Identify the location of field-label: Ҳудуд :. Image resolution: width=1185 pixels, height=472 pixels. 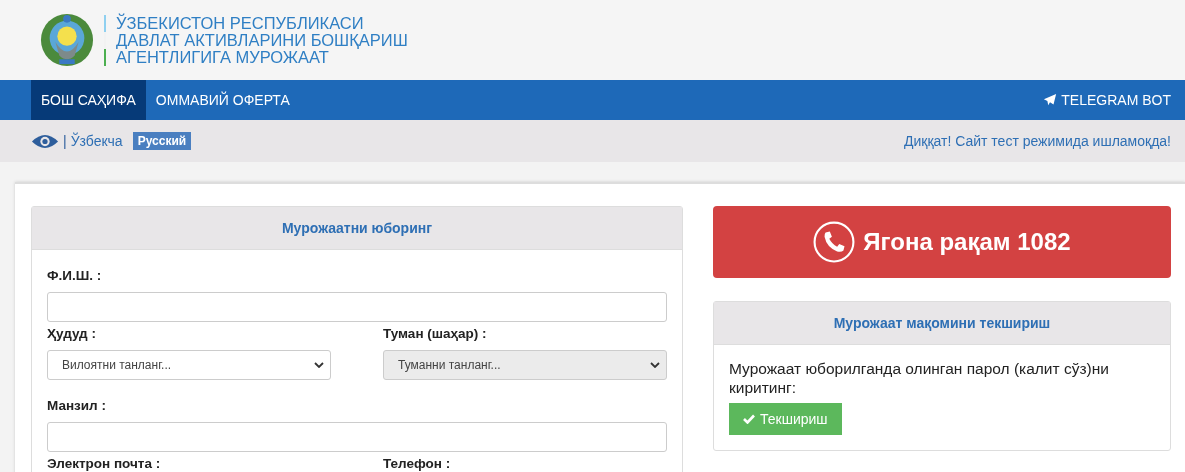
(72, 334).